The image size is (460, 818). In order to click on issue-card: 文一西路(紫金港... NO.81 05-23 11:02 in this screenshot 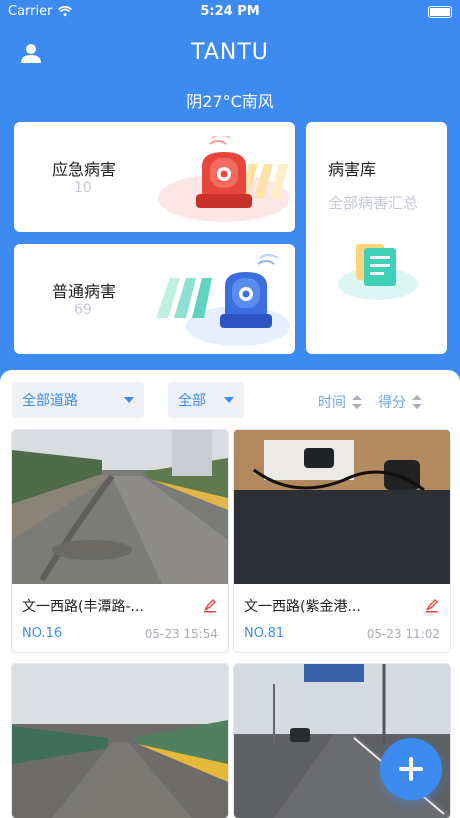, I will do `click(342, 541)`.